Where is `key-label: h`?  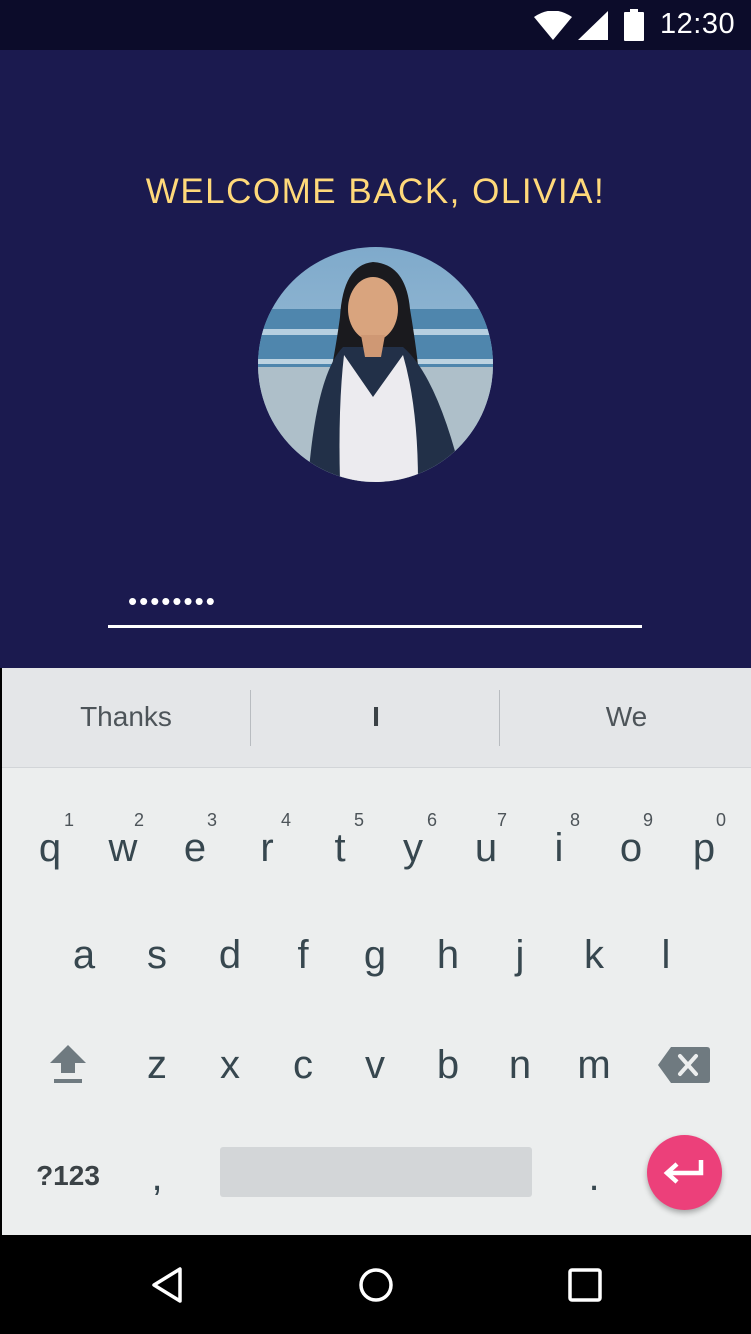 key-label: h is located at coordinates (448, 955).